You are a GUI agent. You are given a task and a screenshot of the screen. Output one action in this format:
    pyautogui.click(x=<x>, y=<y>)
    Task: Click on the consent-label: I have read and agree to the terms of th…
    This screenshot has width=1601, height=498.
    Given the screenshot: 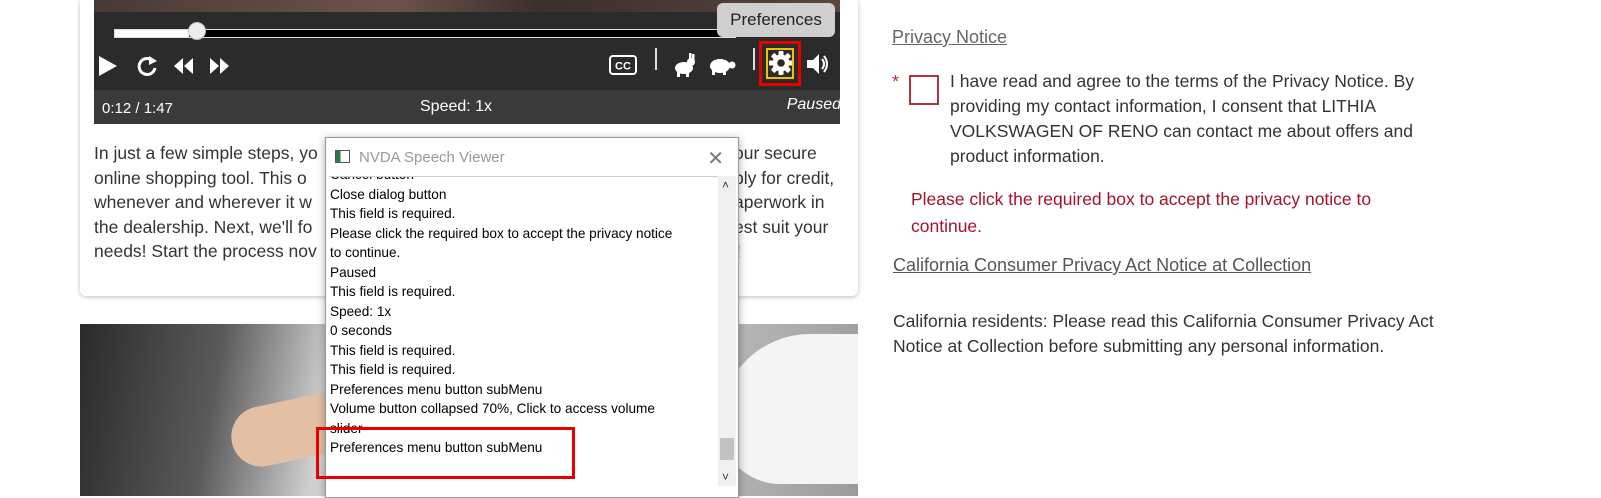 What is the action you would take?
    pyautogui.click(x=1182, y=118)
    